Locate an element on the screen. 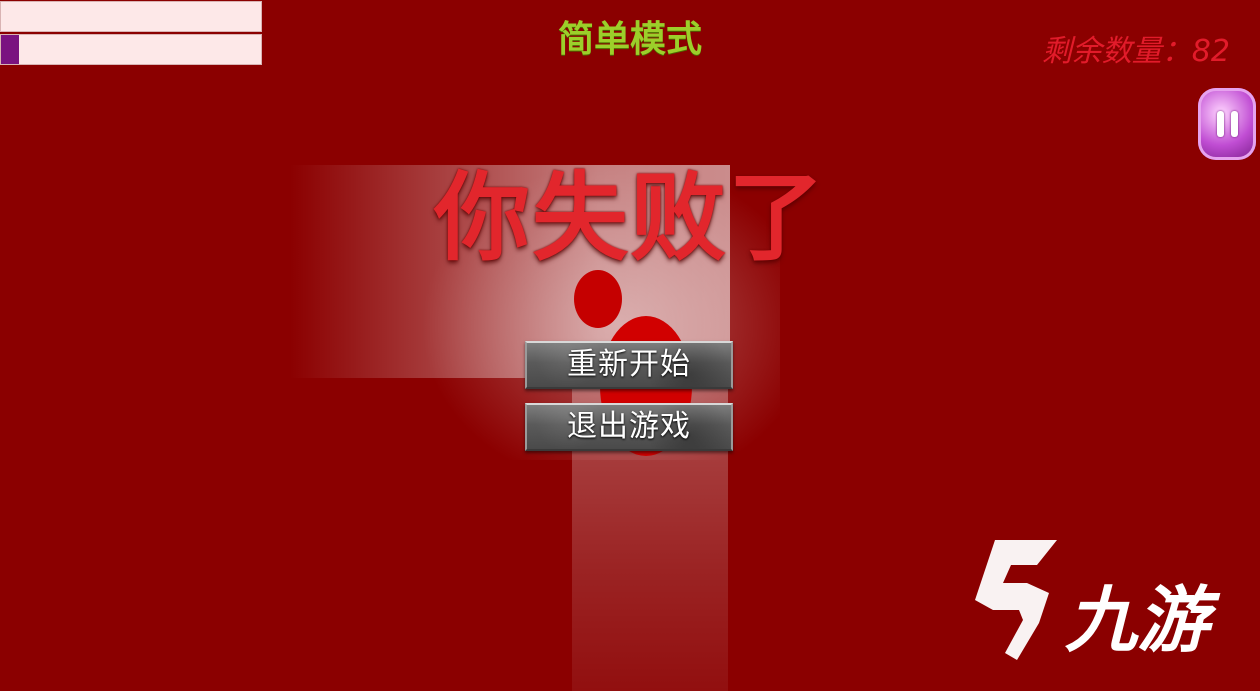 The height and width of the screenshot is (691, 1260). jiuyou-logo-icon is located at coordinates (1016, 600).